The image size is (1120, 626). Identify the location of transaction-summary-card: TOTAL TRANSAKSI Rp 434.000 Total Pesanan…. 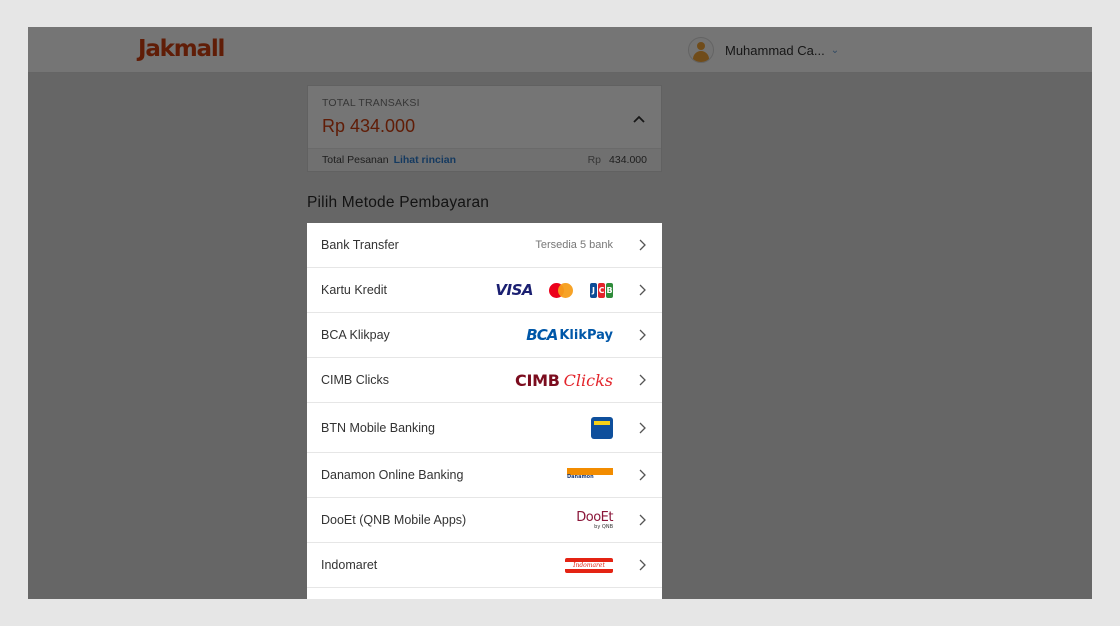
(484, 128).